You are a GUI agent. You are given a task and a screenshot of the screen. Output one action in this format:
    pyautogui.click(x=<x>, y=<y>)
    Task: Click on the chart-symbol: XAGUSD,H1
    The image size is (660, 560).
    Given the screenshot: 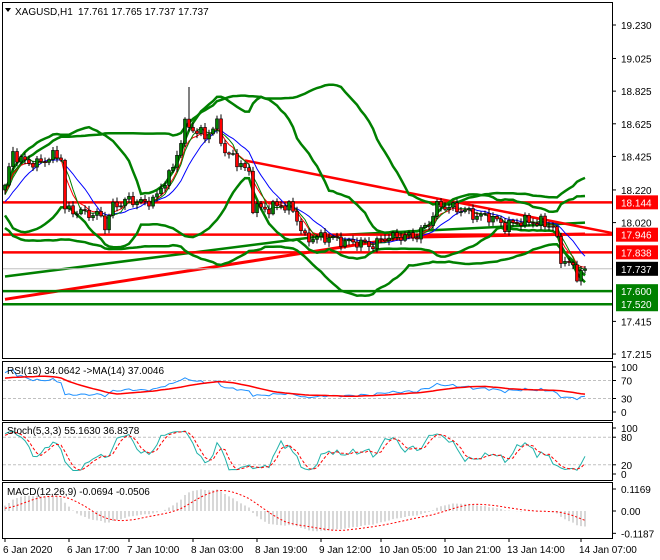 What is the action you would take?
    pyautogui.click(x=44, y=12)
    